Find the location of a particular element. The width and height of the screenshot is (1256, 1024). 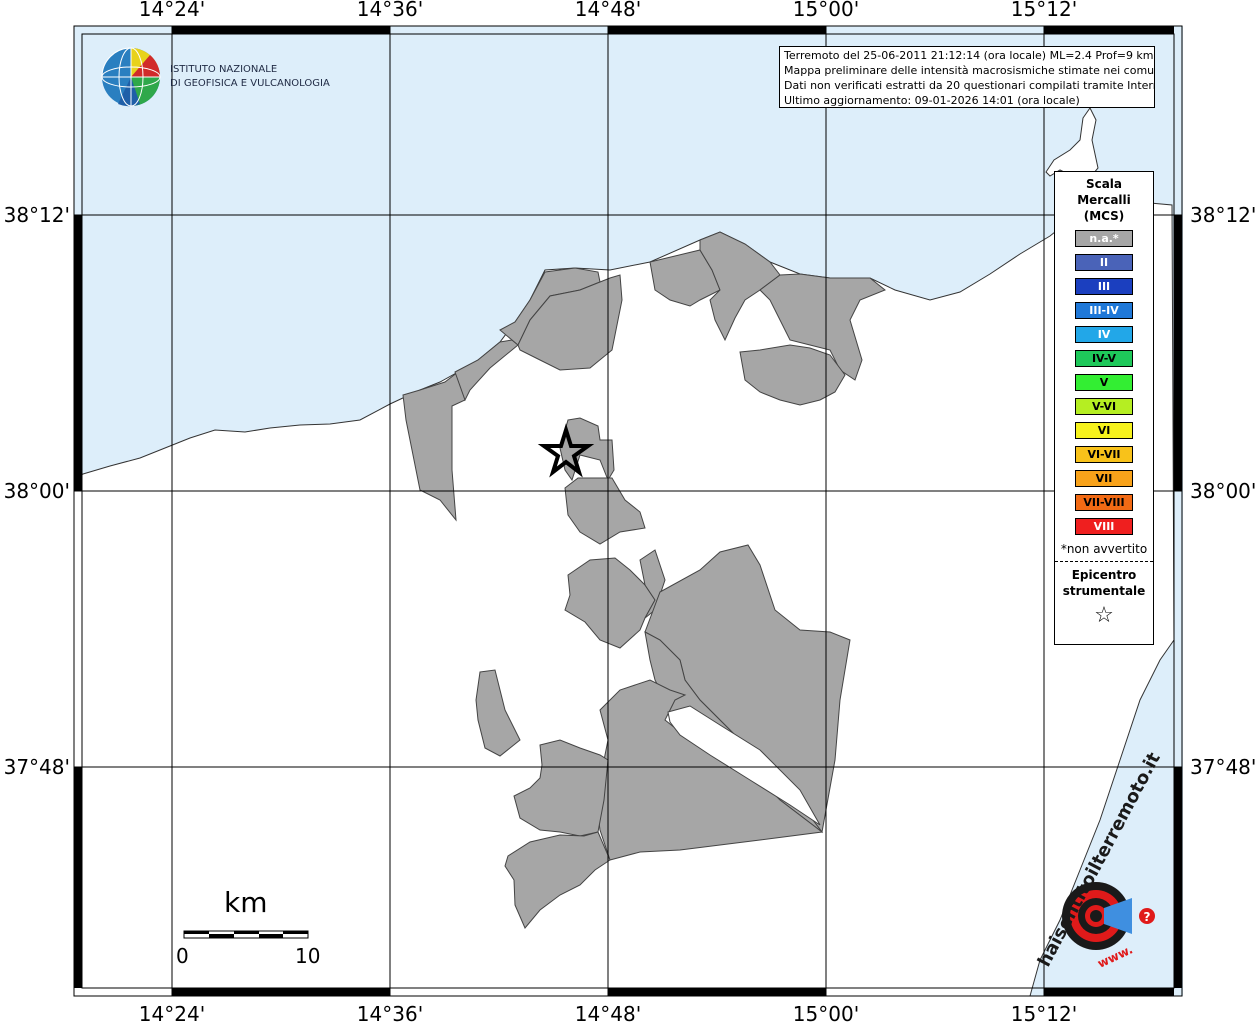

lon-label-top-5: 15°12' is located at coordinates (1044, 10).